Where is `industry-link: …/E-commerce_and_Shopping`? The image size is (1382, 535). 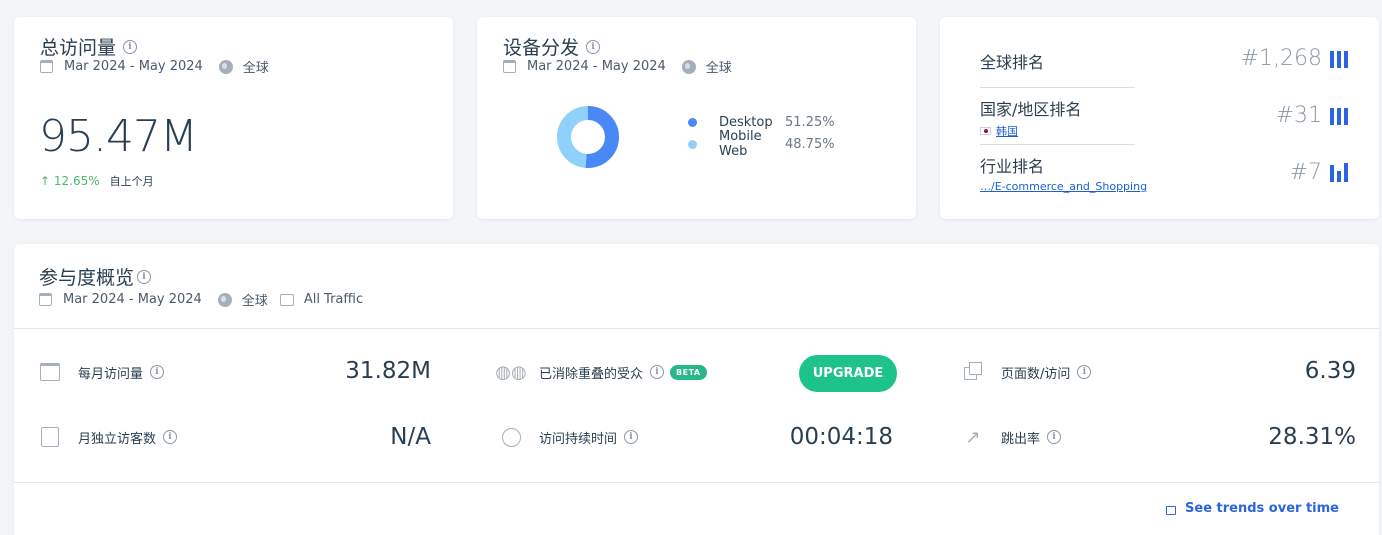
industry-link: …/E-commerce_and_Shopping is located at coordinates (1063, 186).